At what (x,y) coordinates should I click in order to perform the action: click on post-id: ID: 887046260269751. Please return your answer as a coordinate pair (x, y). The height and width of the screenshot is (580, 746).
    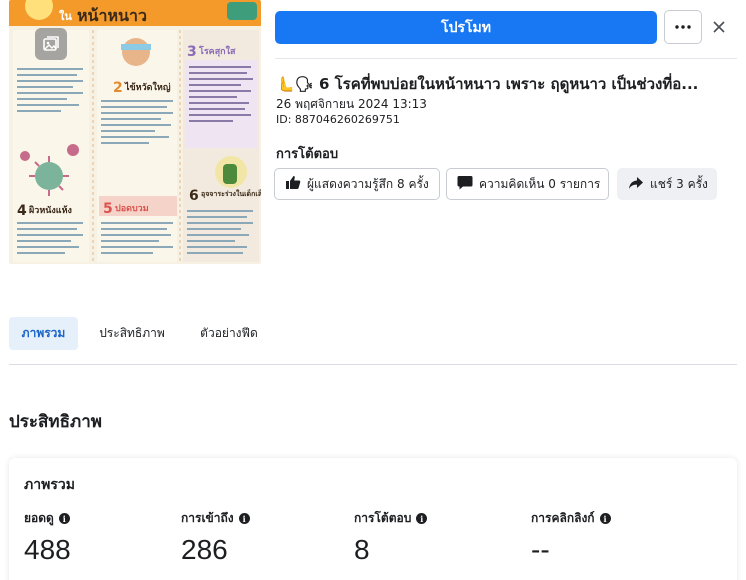
    Looking at the image, I should click on (338, 119).